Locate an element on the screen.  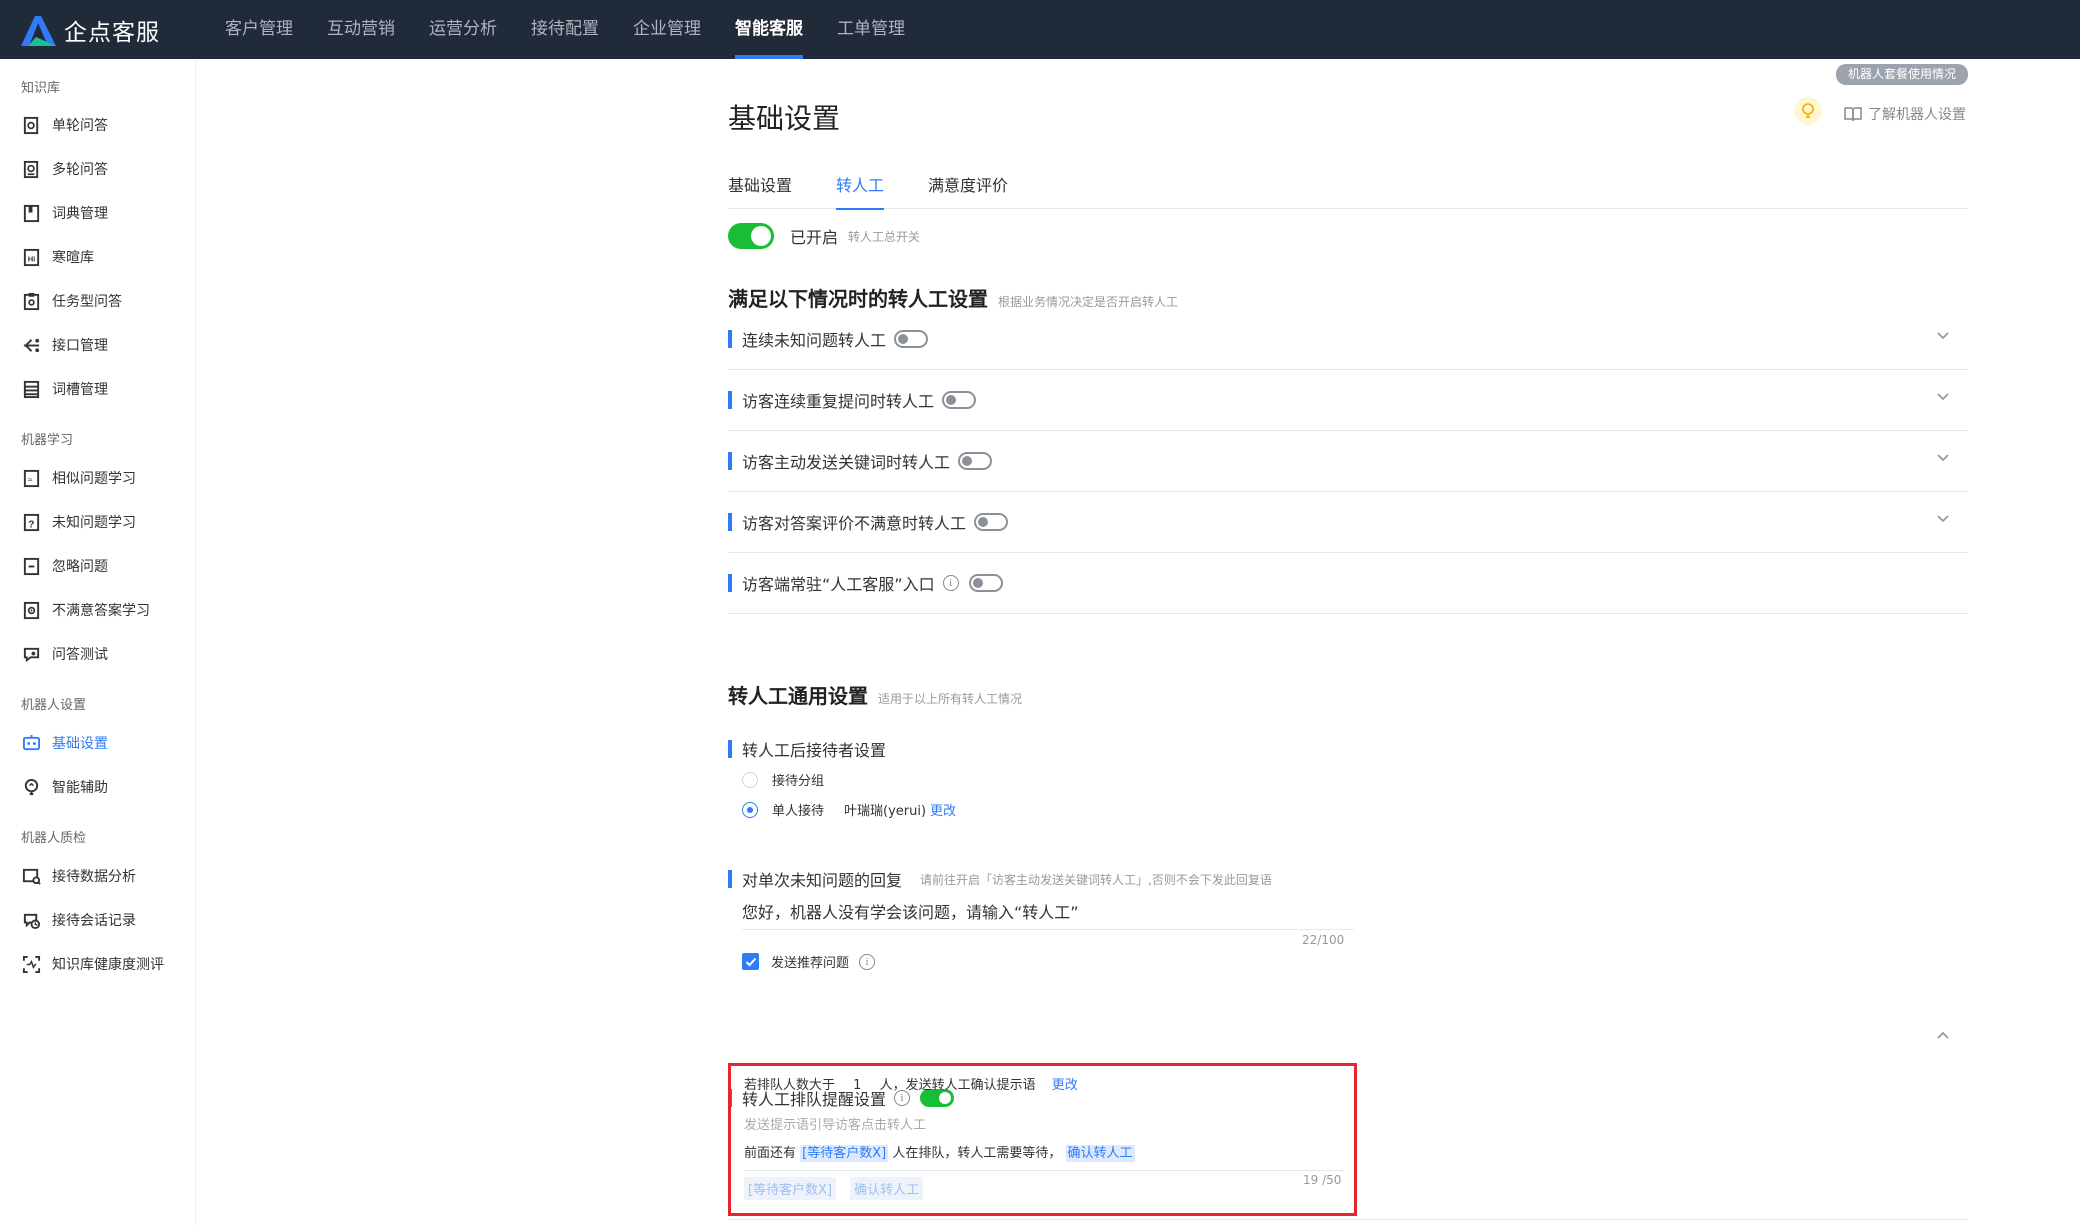
section-title-hint: 适用于以上所有转人工情况 is located at coordinates (950, 699).